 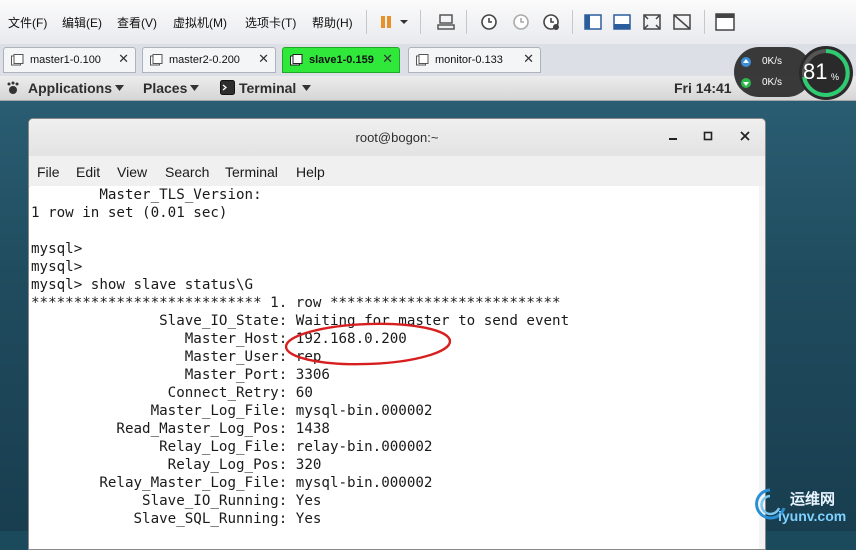 I want to click on terminal-title: root@bogon:~, so click(x=397, y=137).